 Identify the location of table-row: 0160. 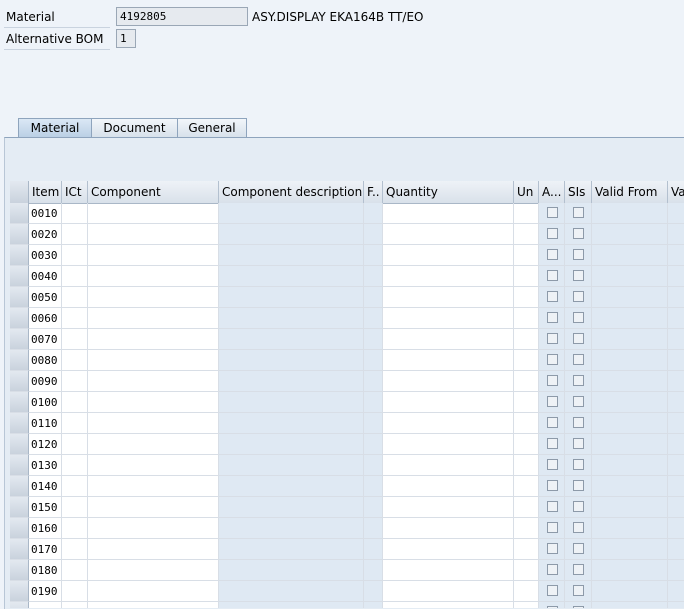
(347, 528).